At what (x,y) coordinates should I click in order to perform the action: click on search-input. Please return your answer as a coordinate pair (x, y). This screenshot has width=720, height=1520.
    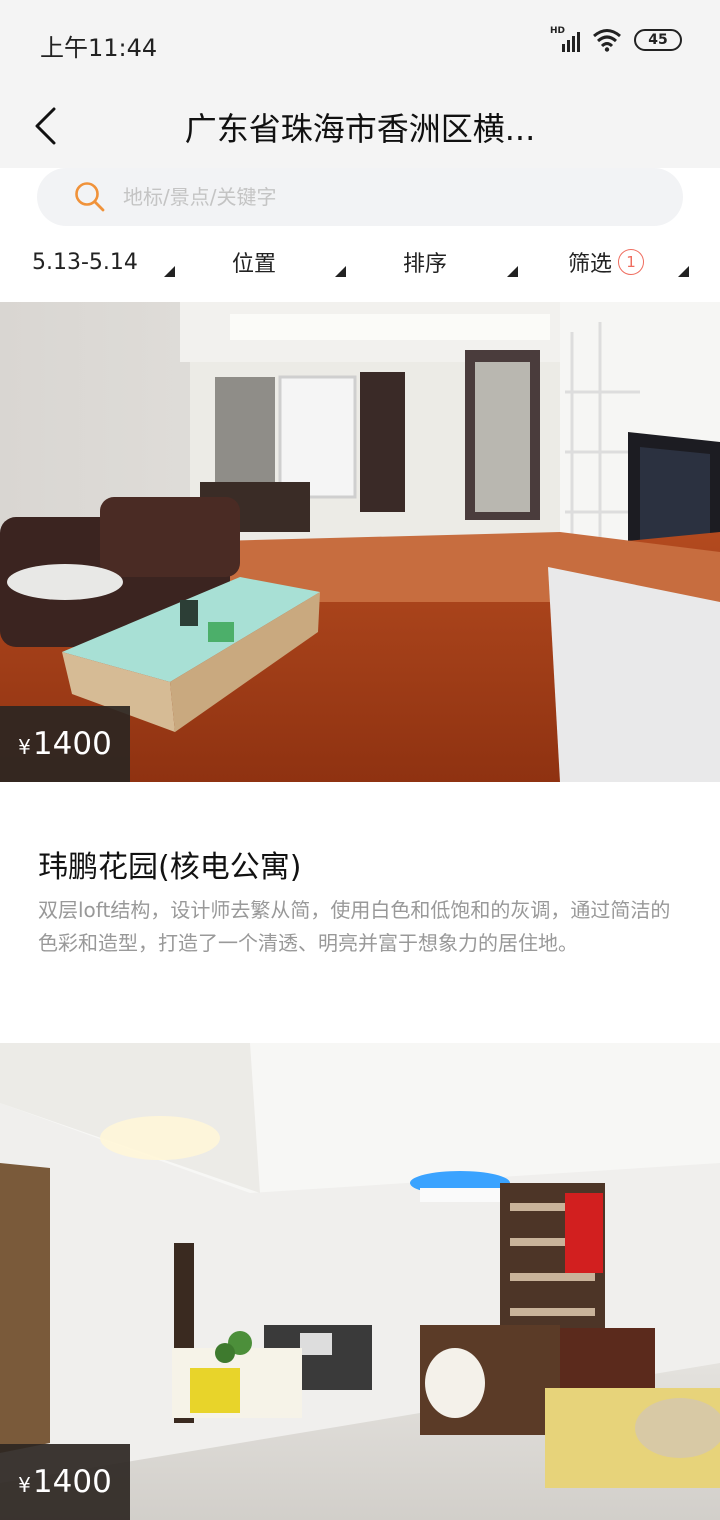
    Looking at the image, I should click on (388, 197).